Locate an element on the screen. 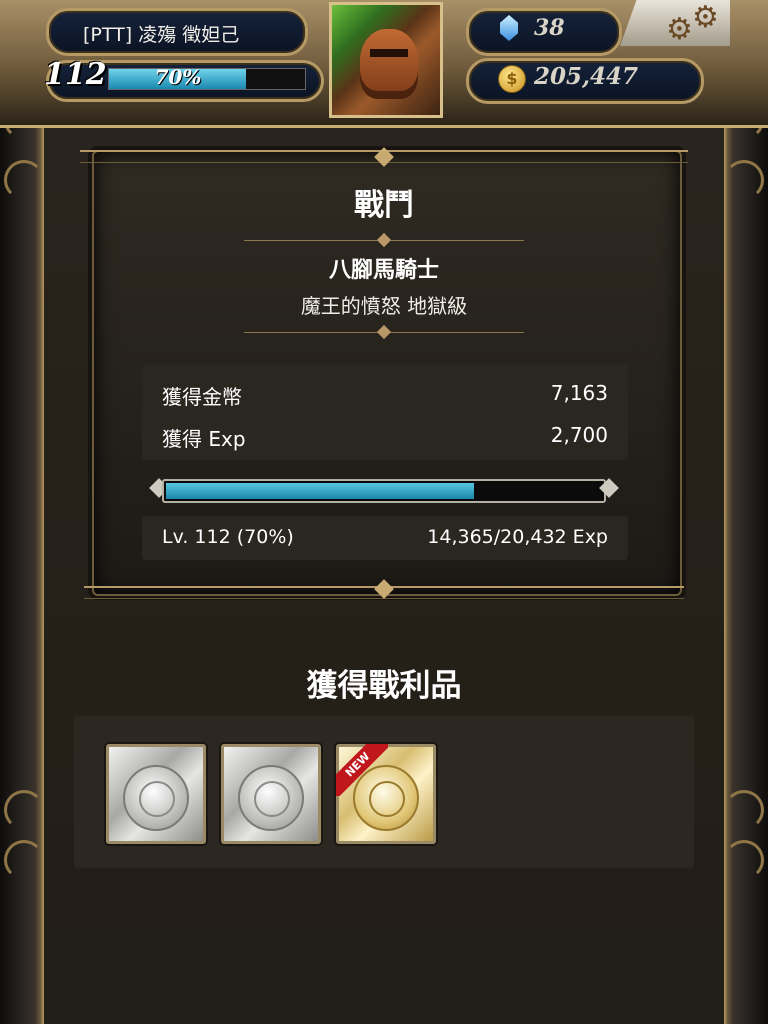 Image resolution: width=768 pixels, height=1024 pixels. leader-avatar is located at coordinates (386, 60).